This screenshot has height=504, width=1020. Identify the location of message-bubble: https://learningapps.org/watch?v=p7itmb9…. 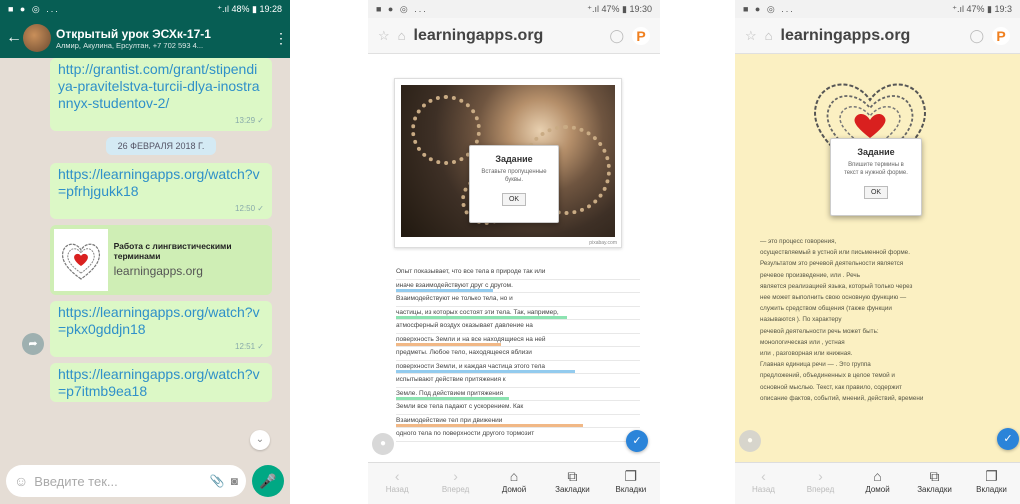
(161, 382).